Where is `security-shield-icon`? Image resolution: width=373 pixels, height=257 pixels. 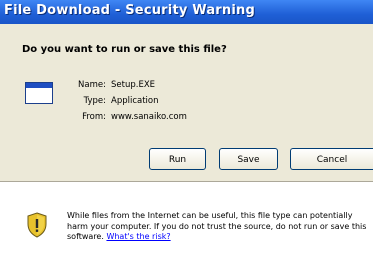 security-shield-icon is located at coordinates (37, 225).